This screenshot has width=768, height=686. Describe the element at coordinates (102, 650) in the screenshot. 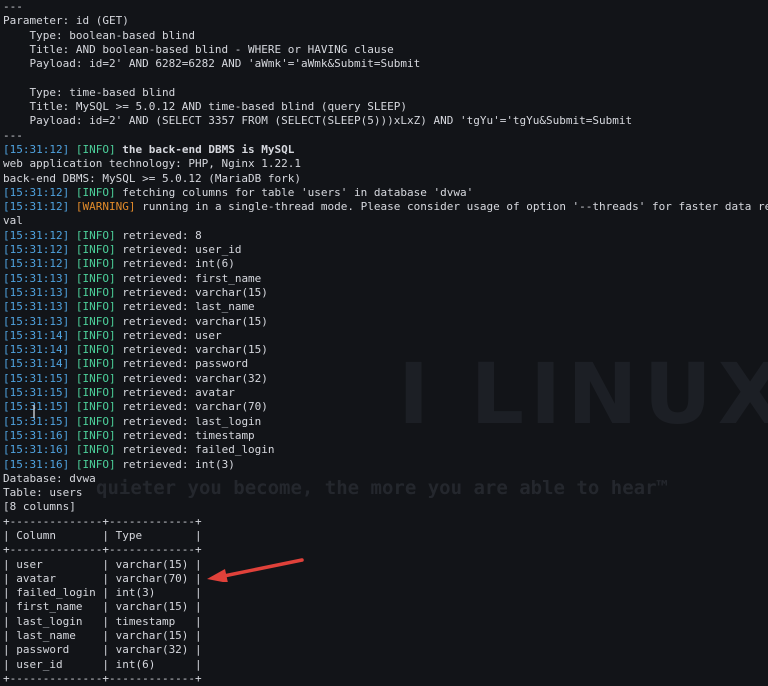

I see `table-row: | password | varchar(32) |` at that location.